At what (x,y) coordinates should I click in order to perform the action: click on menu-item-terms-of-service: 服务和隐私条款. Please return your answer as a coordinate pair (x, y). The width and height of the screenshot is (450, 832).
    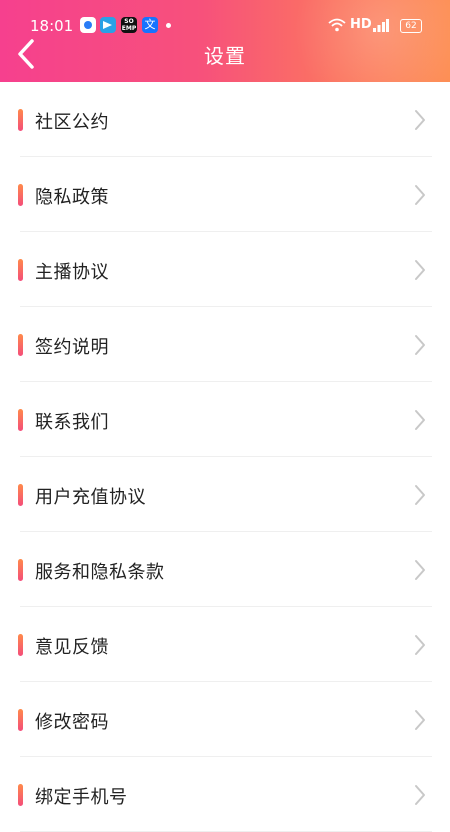
    Looking at the image, I should click on (225, 569).